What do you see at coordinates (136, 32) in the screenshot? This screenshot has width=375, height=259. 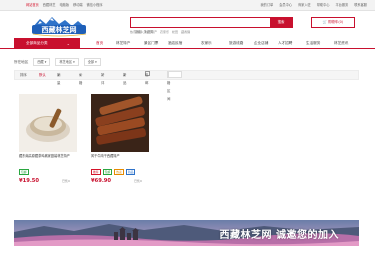 I see `hot-search-label: 热门搜索` at bounding box center [136, 32].